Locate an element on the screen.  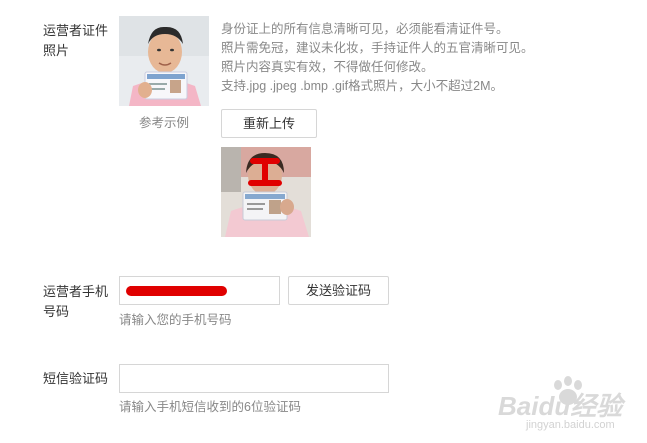
example-id-photo is located at coordinates (164, 61).